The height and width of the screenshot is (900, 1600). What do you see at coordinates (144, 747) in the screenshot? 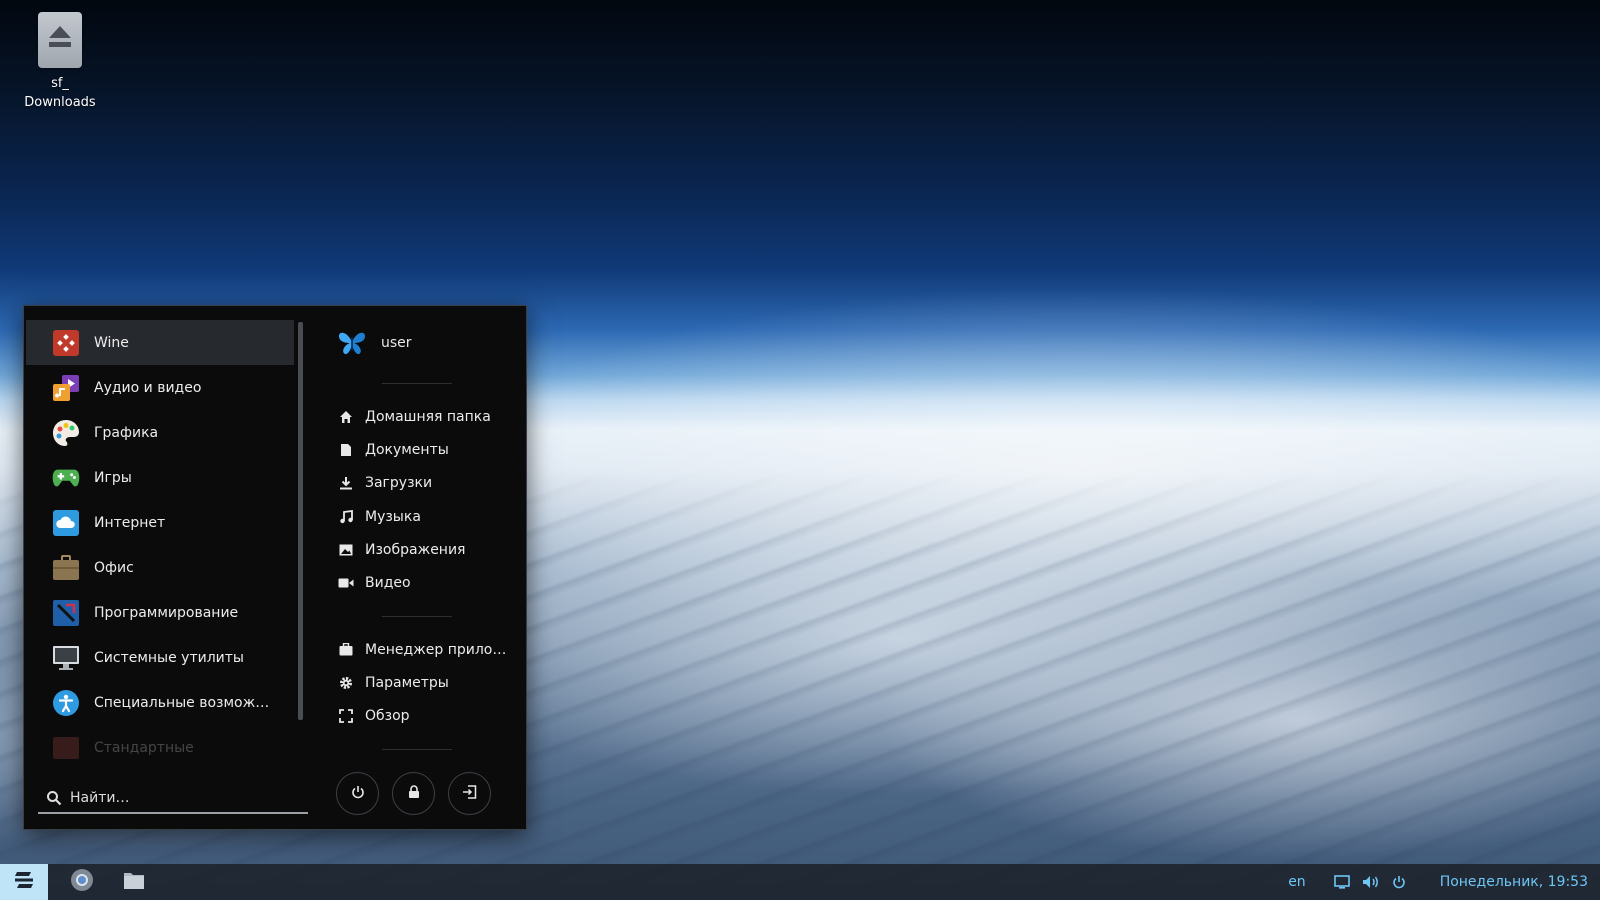
I see `category-label: Стандартные` at bounding box center [144, 747].